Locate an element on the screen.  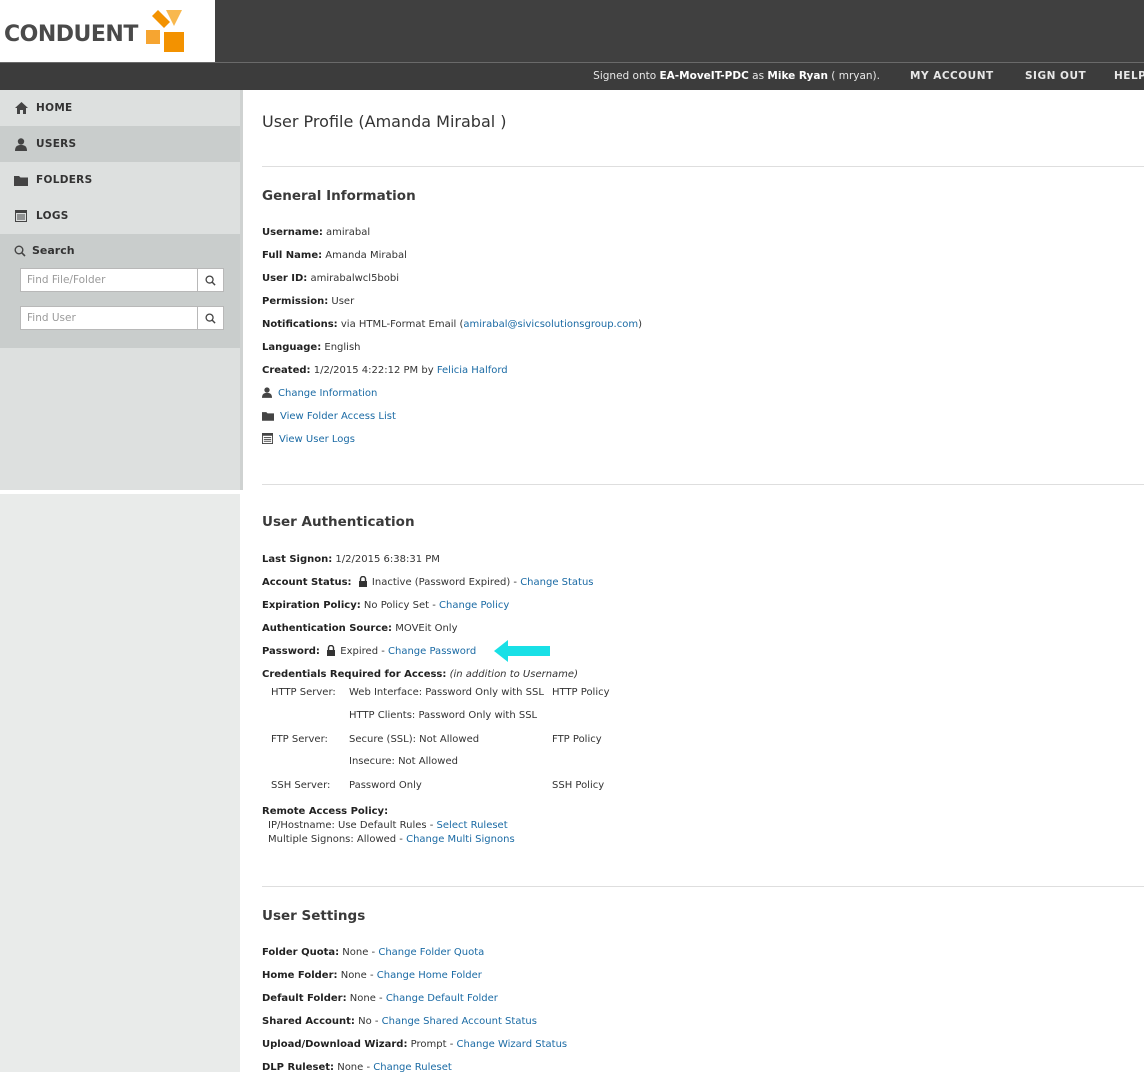
change-shared-account-link: Change Shared Account Status is located at coordinates (459, 1021).